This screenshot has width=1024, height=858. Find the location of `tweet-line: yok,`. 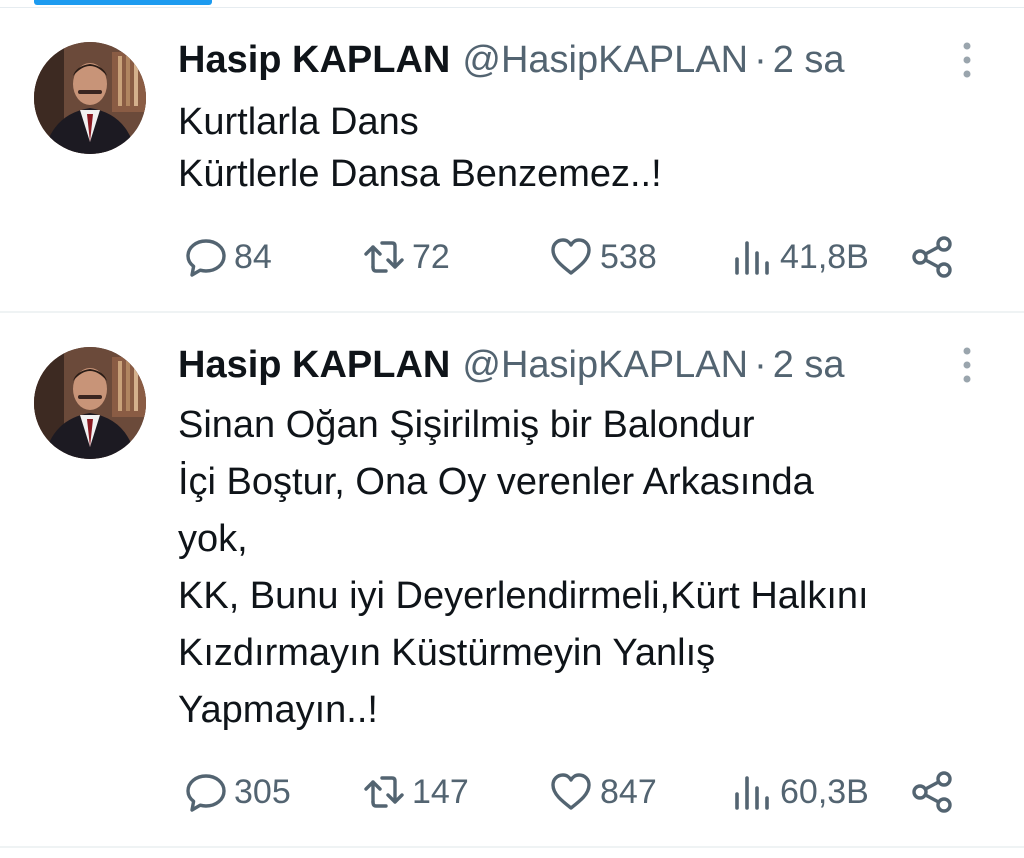

tweet-line: yok, is located at coordinates (213, 539).